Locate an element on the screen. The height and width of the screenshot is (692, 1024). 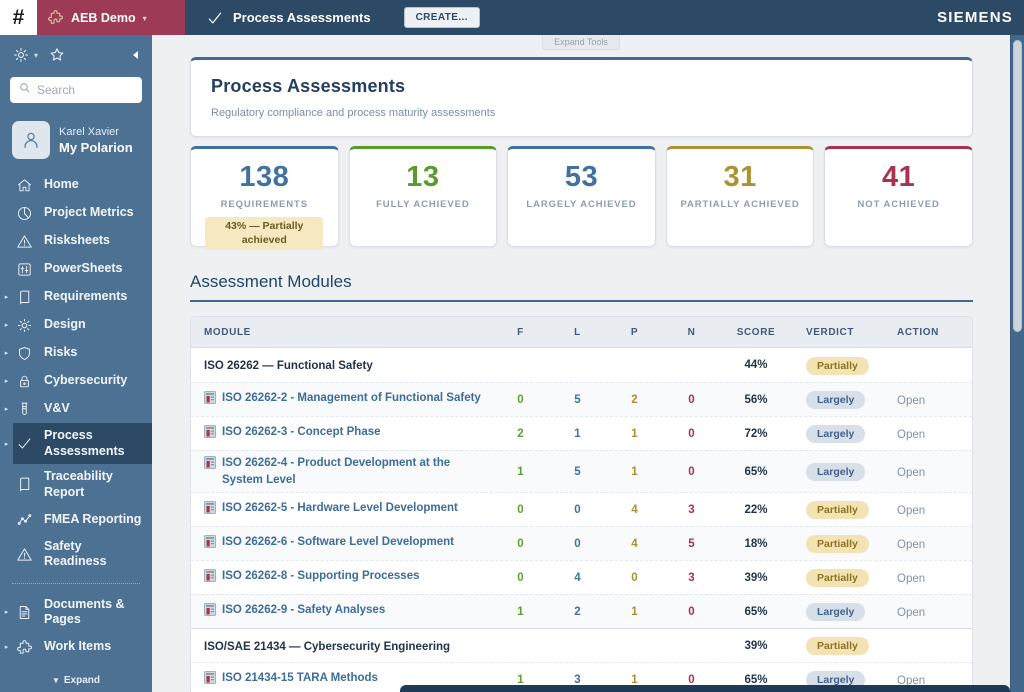
expand-tools-tab: Expand Tools is located at coordinates (581, 42).